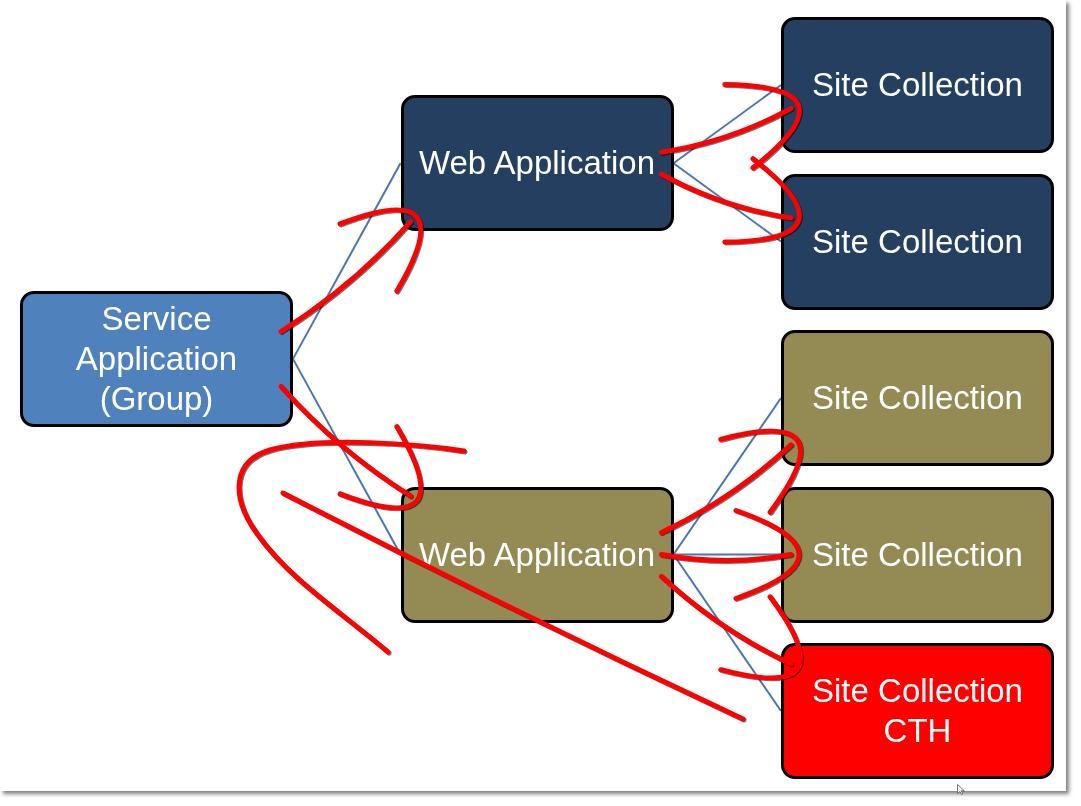  What do you see at coordinates (156, 358) in the screenshot?
I see `diagram-node: Service Application (Group)` at bounding box center [156, 358].